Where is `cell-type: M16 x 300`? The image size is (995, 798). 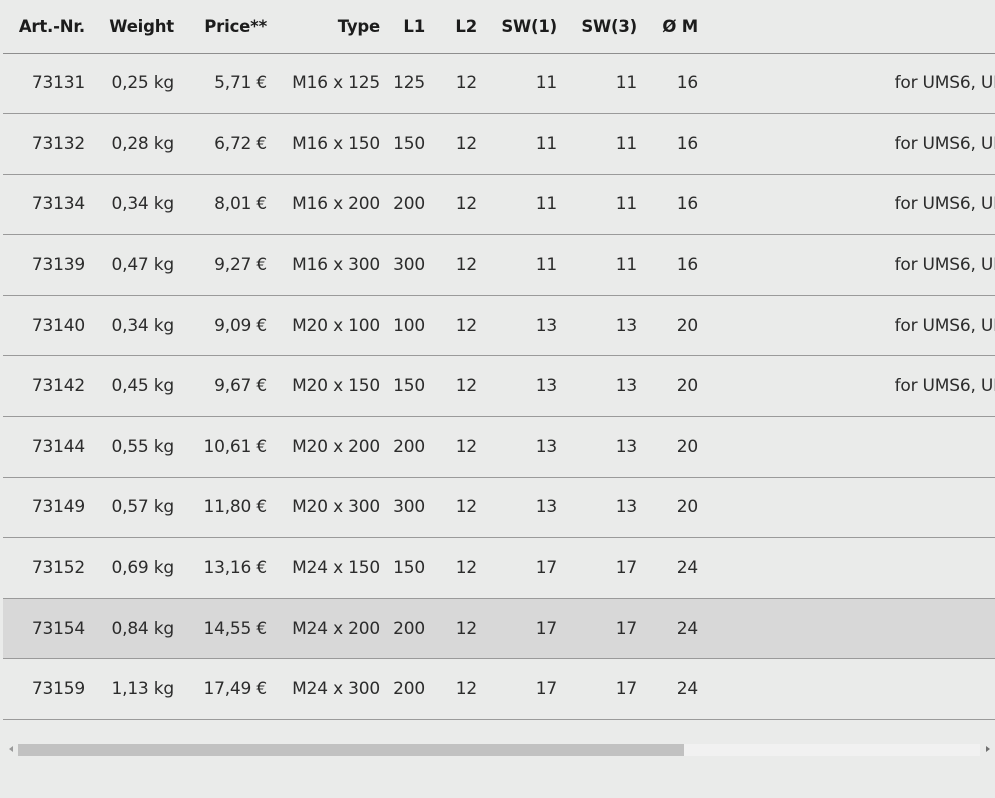
cell-type: M16 x 300 is located at coordinates (332, 265).